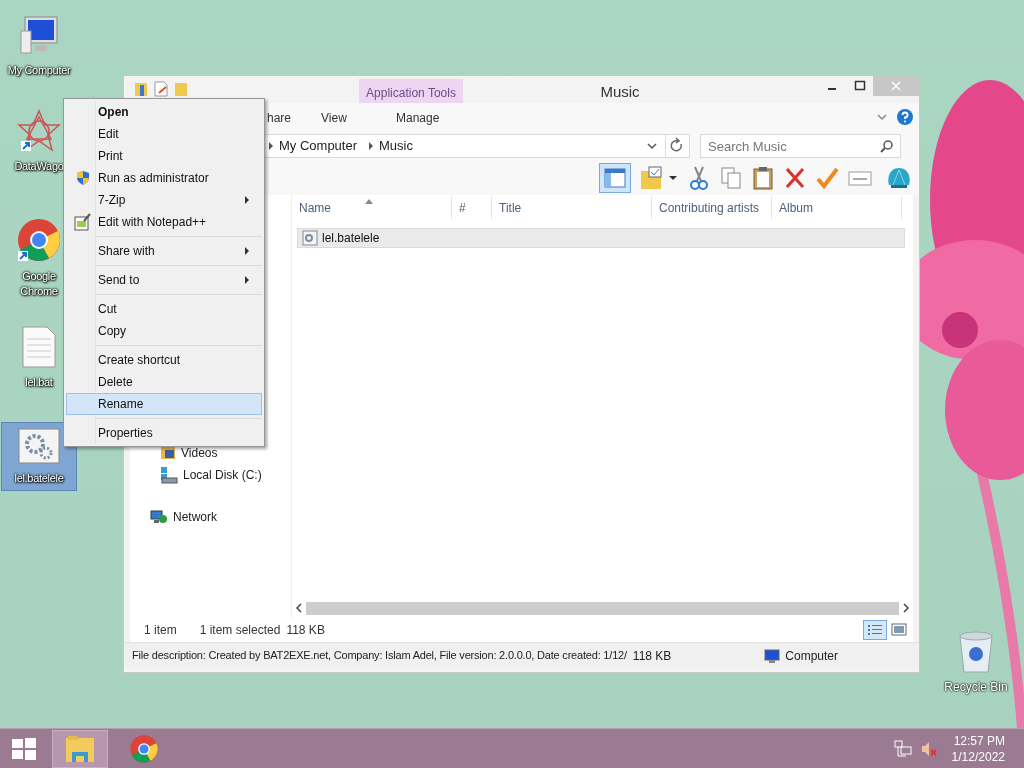 The width and height of the screenshot is (1024, 768). Describe the element at coordinates (318, 146) in the screenshot. I see `breadcrumb-item: My Computer` at that location.